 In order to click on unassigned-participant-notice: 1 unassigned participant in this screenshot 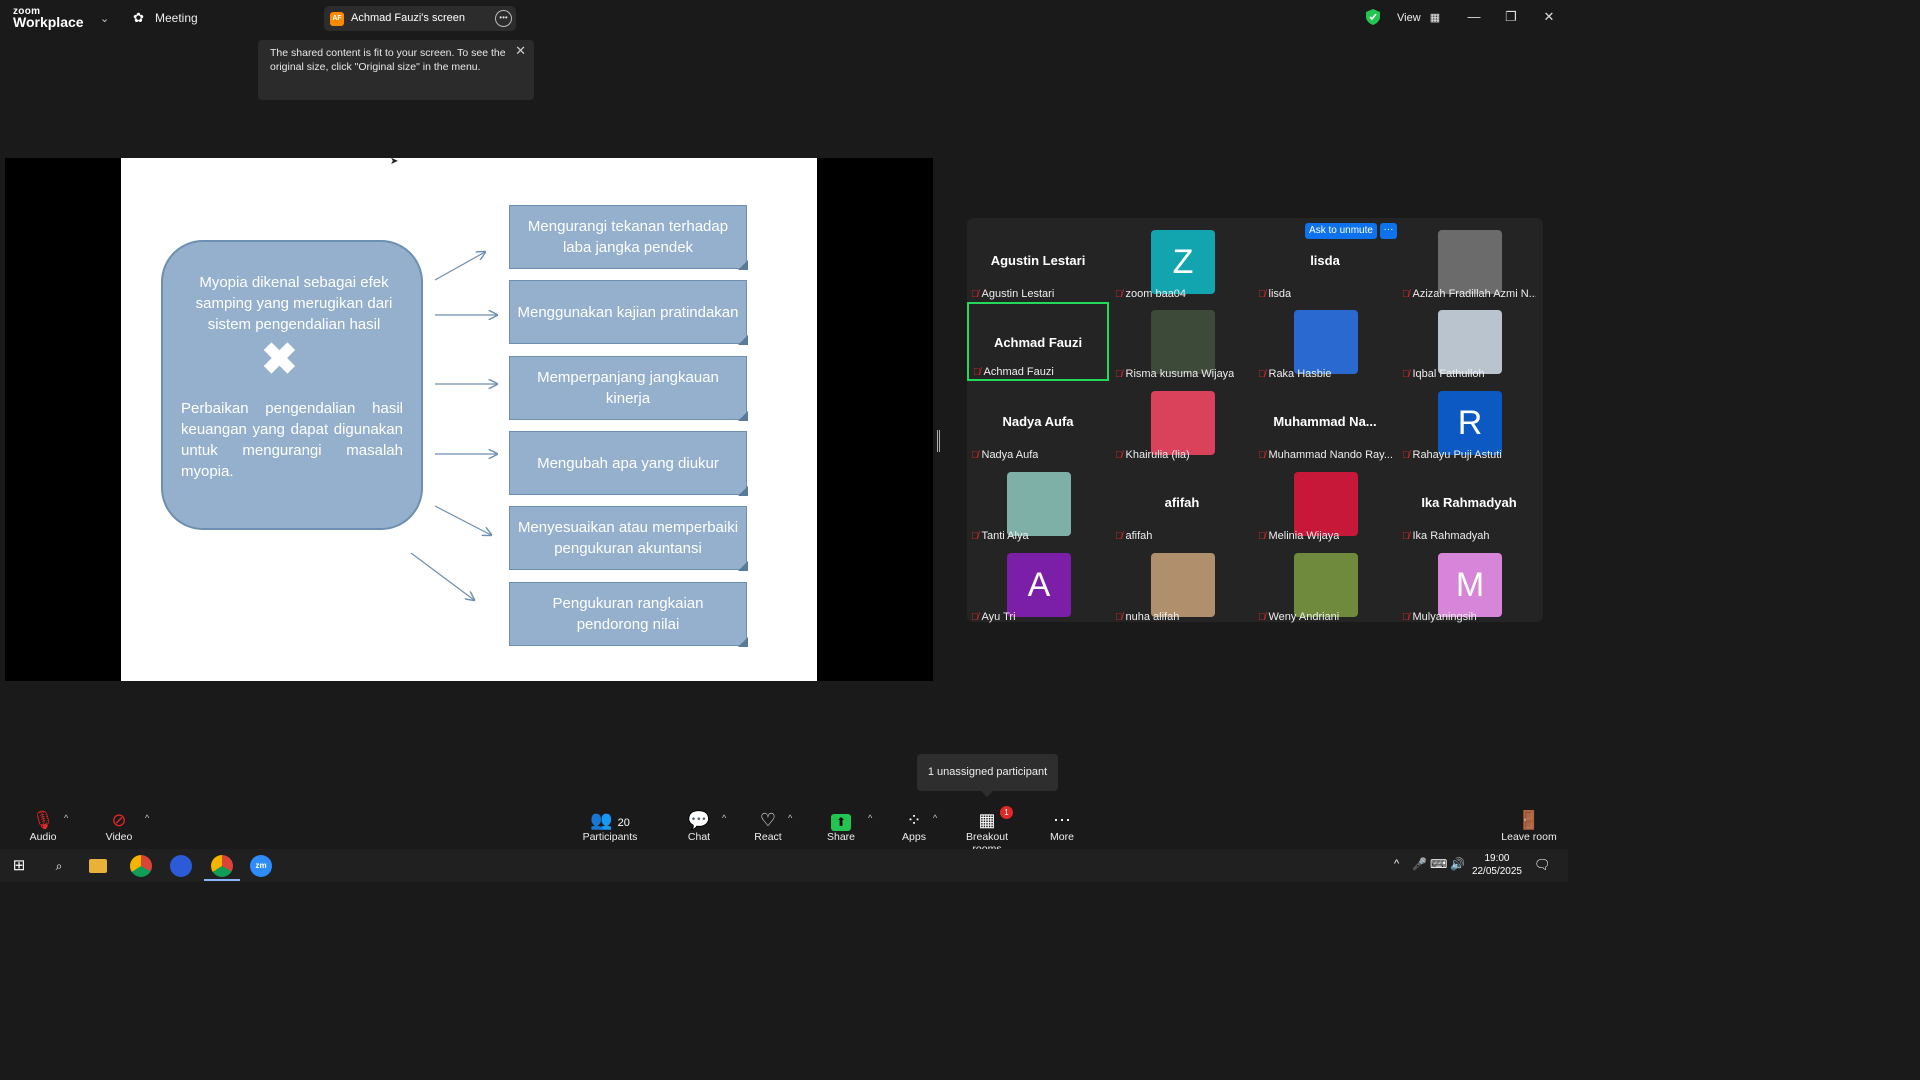, I will do `click(987, 775)`.